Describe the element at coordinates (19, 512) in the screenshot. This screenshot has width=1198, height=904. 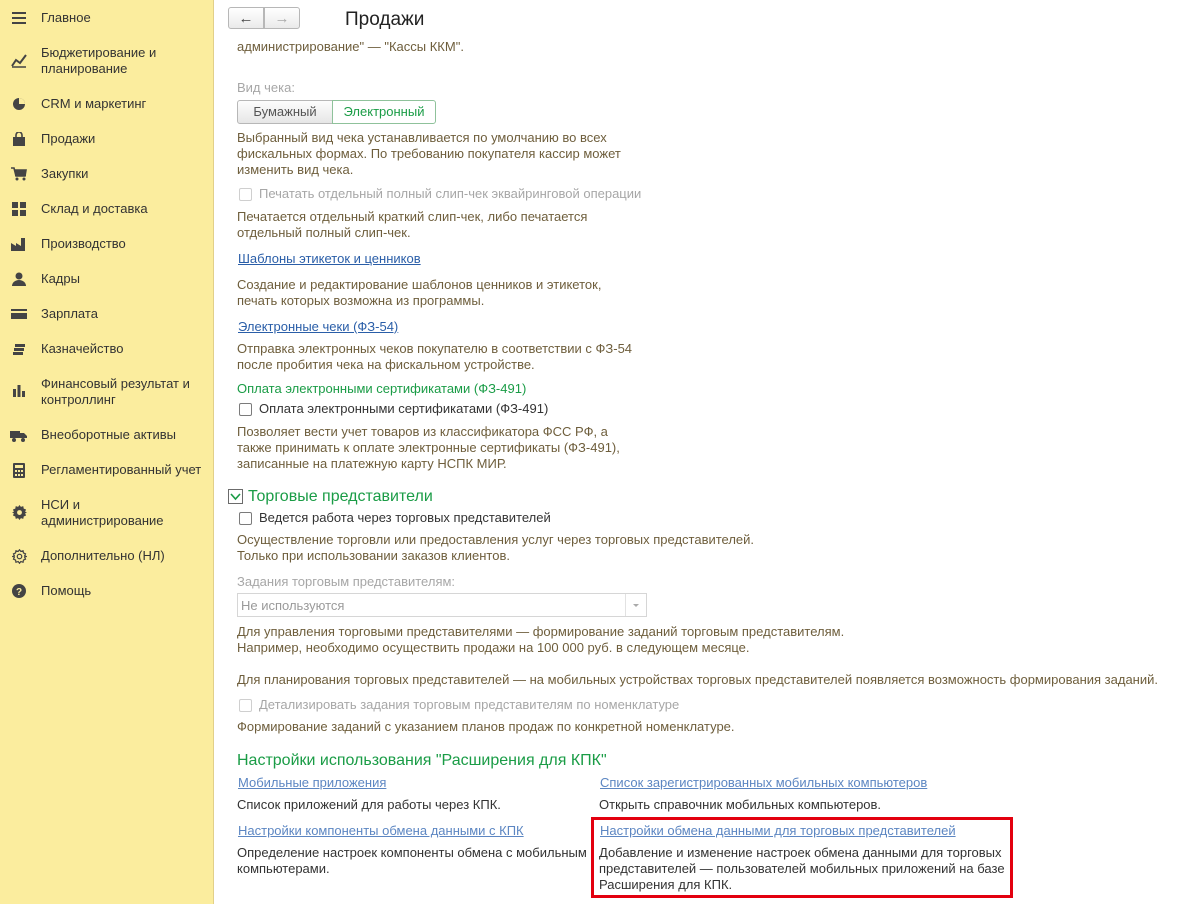
I see `gear-icon` at that location.